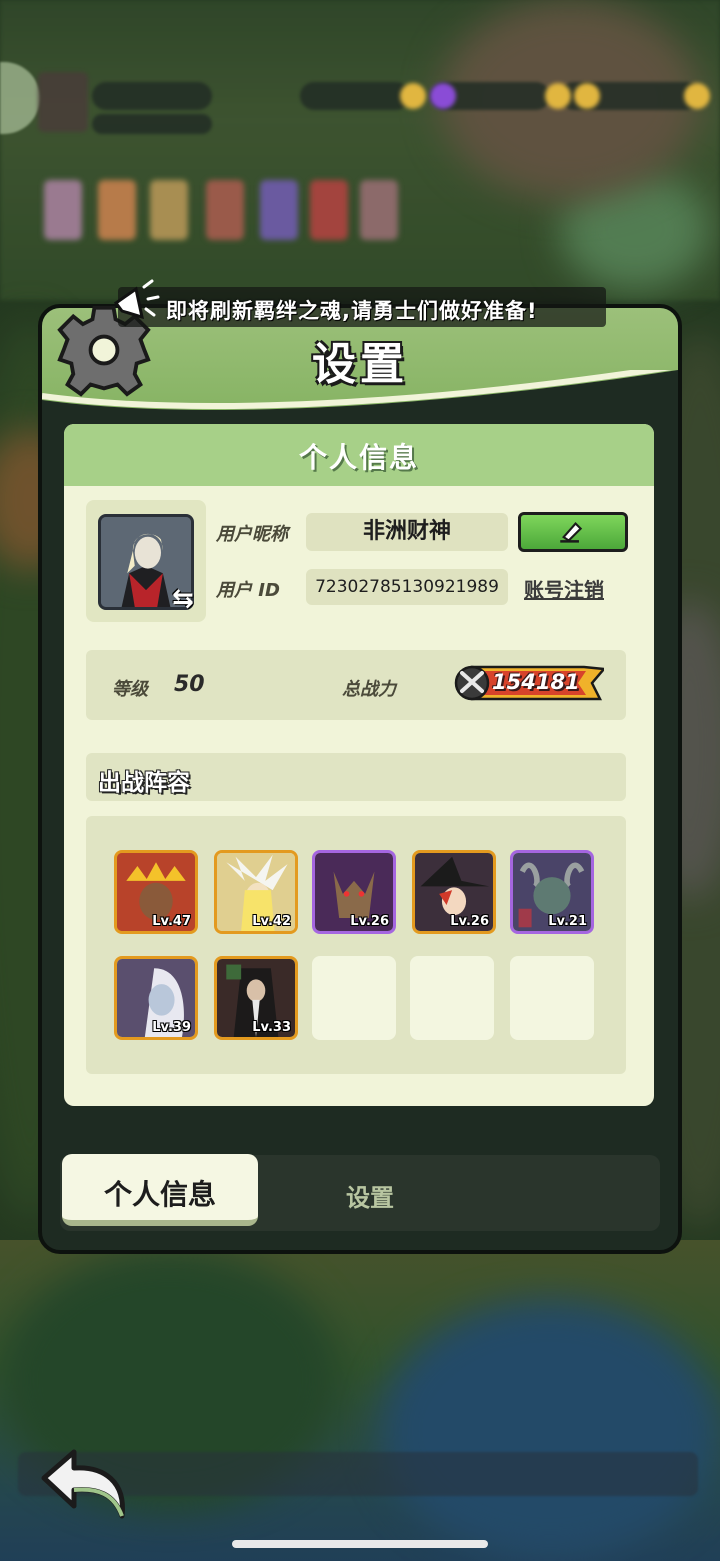 This screenshot has width=720, height=1561. What do you see at coordinates (407, 587) in the screenshot?
I see `user-id-field: 72302785130921989` at bounding box center [407, 587].